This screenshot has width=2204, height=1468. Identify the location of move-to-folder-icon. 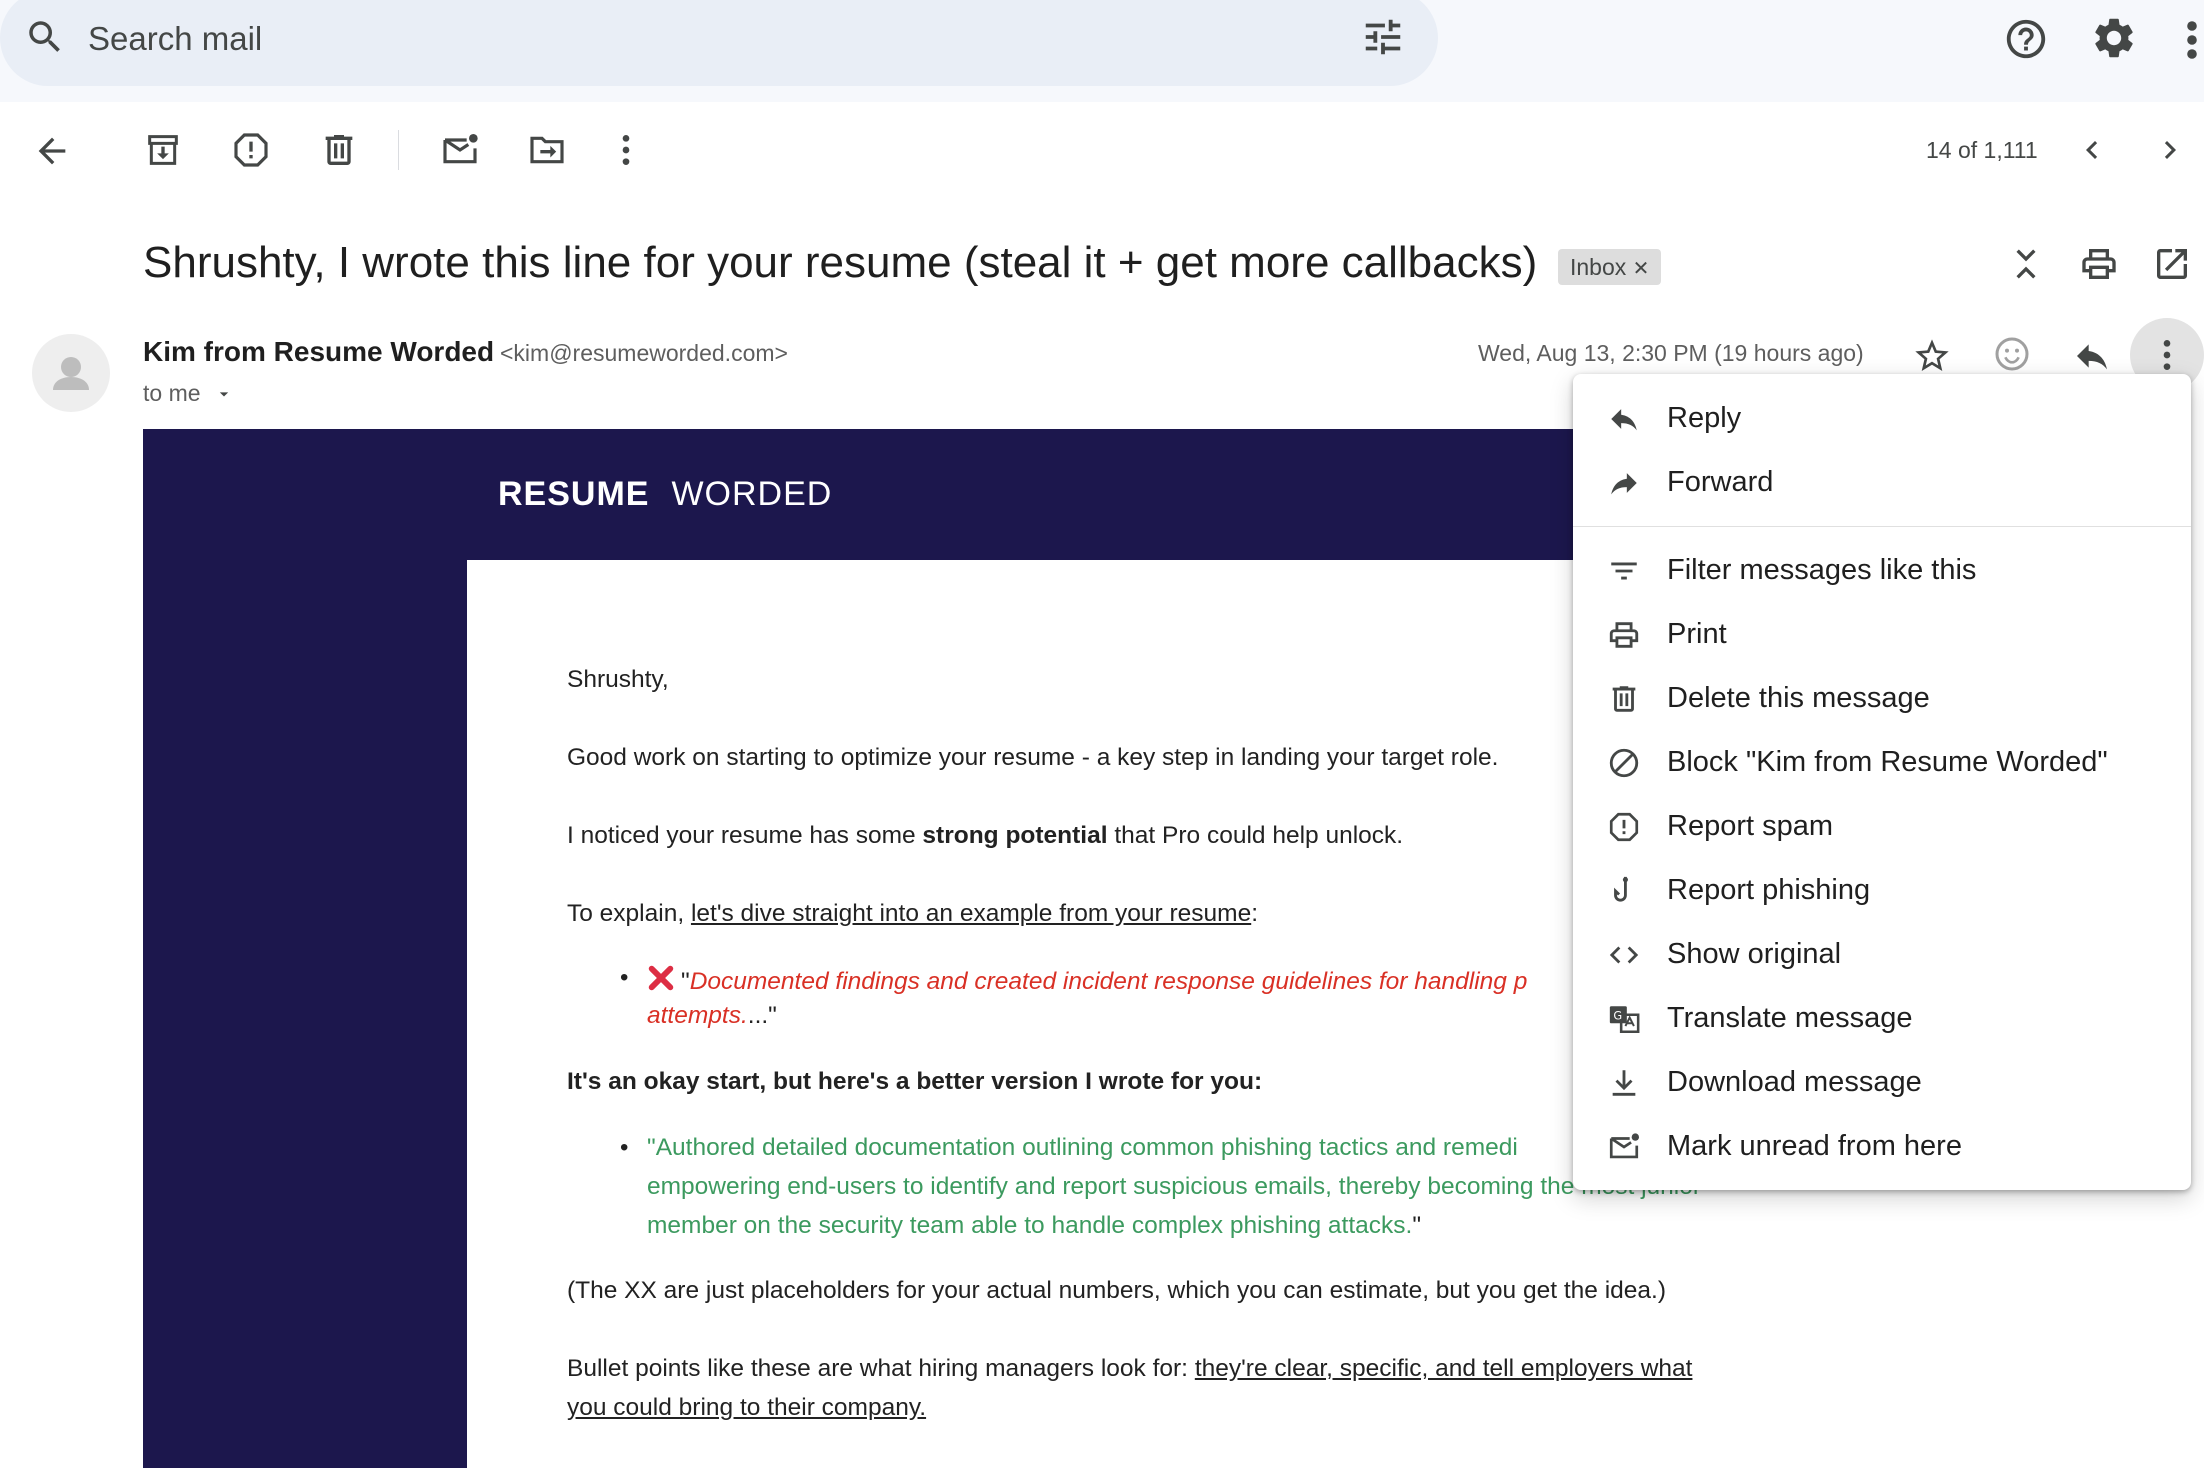
(547, 150).